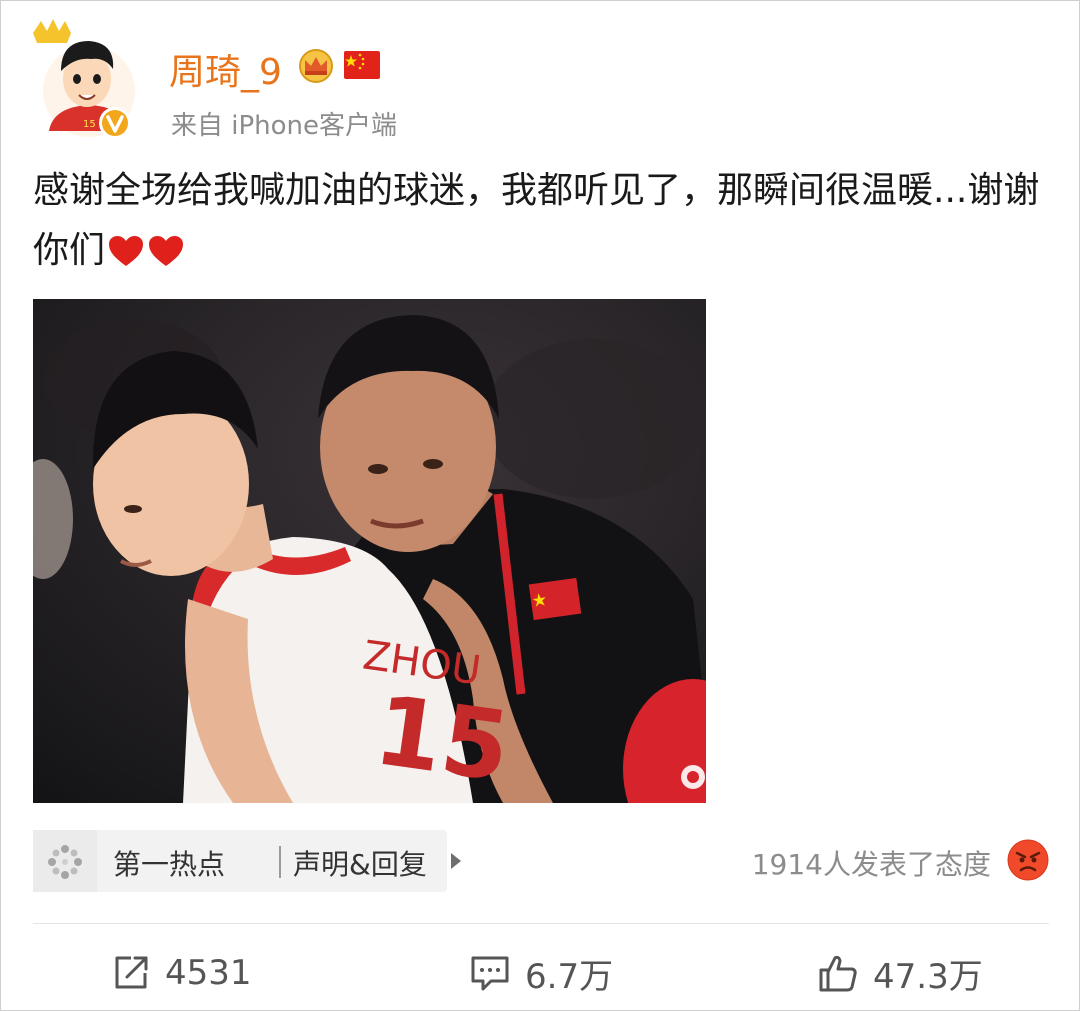 Image resolution: width=1080 pixels, height=1011 pixels. I want to click on like-button: 47.3万, so click(900, 973).